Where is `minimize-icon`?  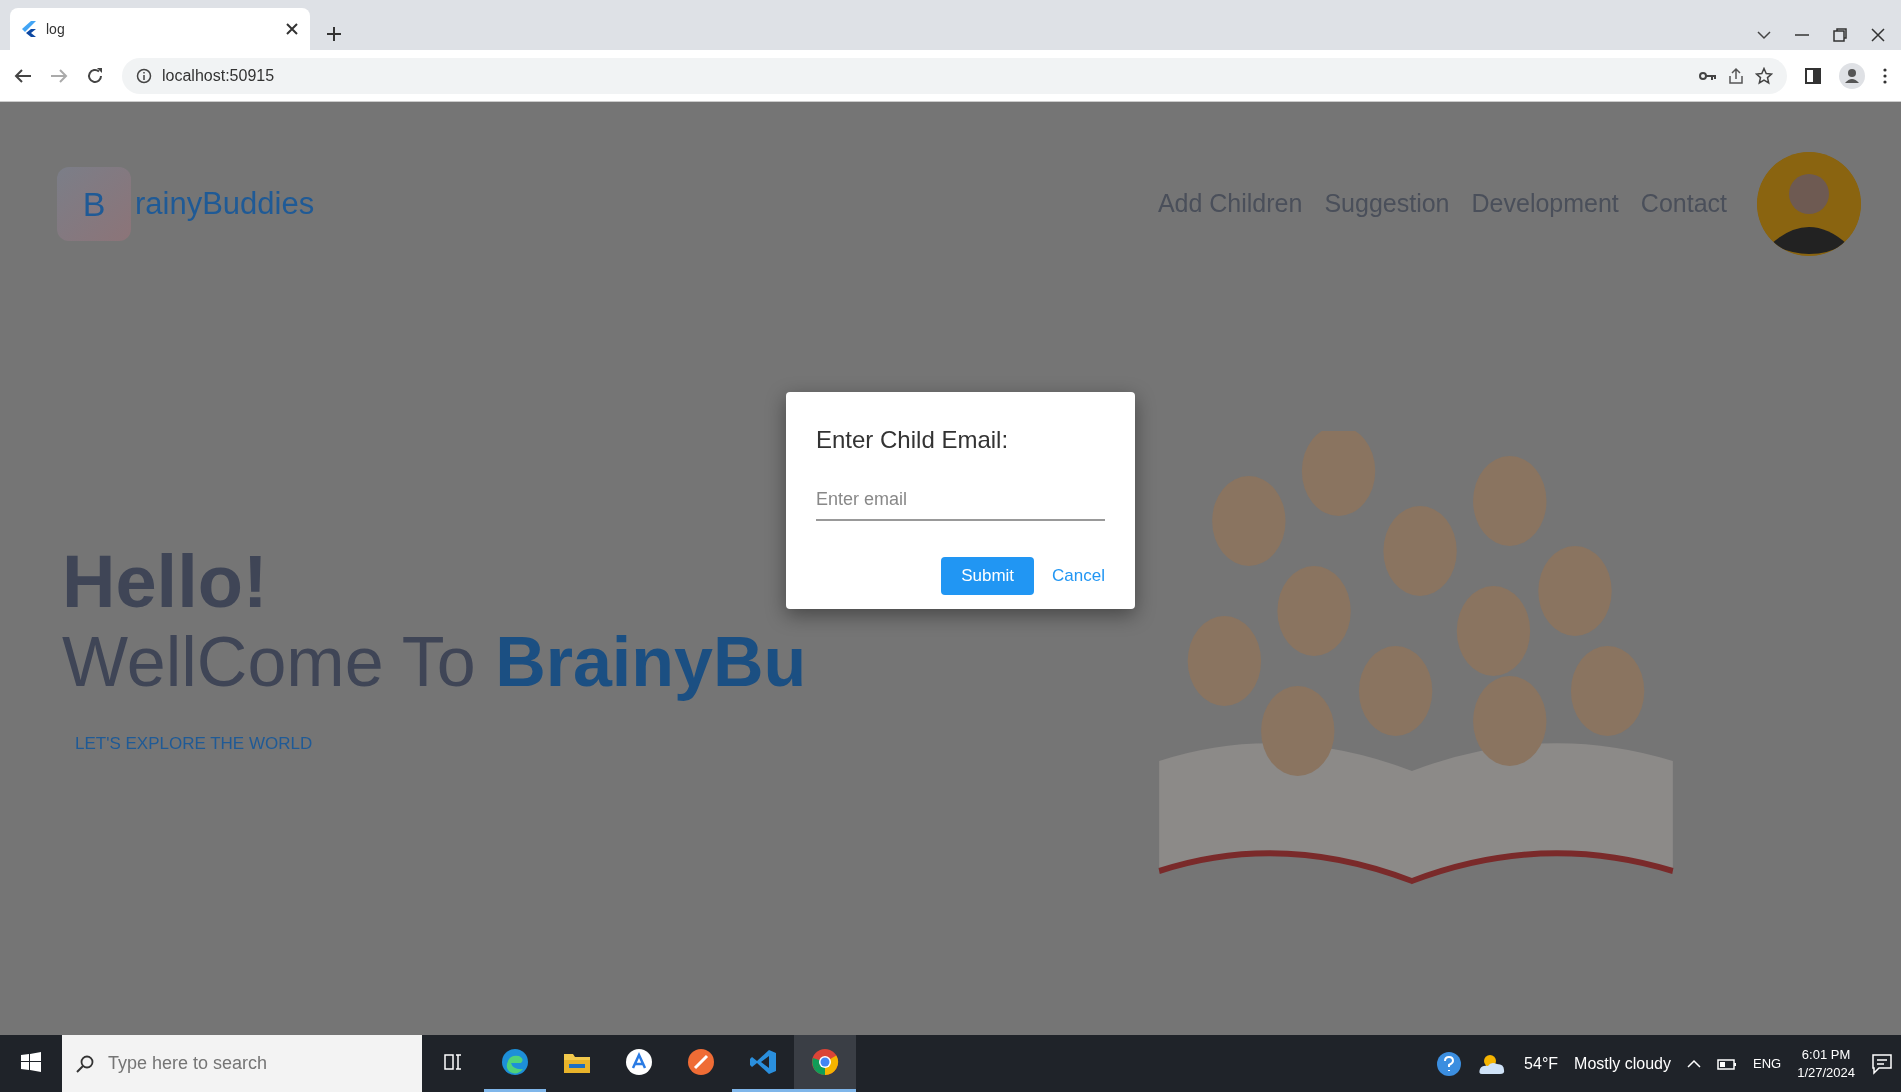 minimize-icon is located at coordinates (1802, 35).